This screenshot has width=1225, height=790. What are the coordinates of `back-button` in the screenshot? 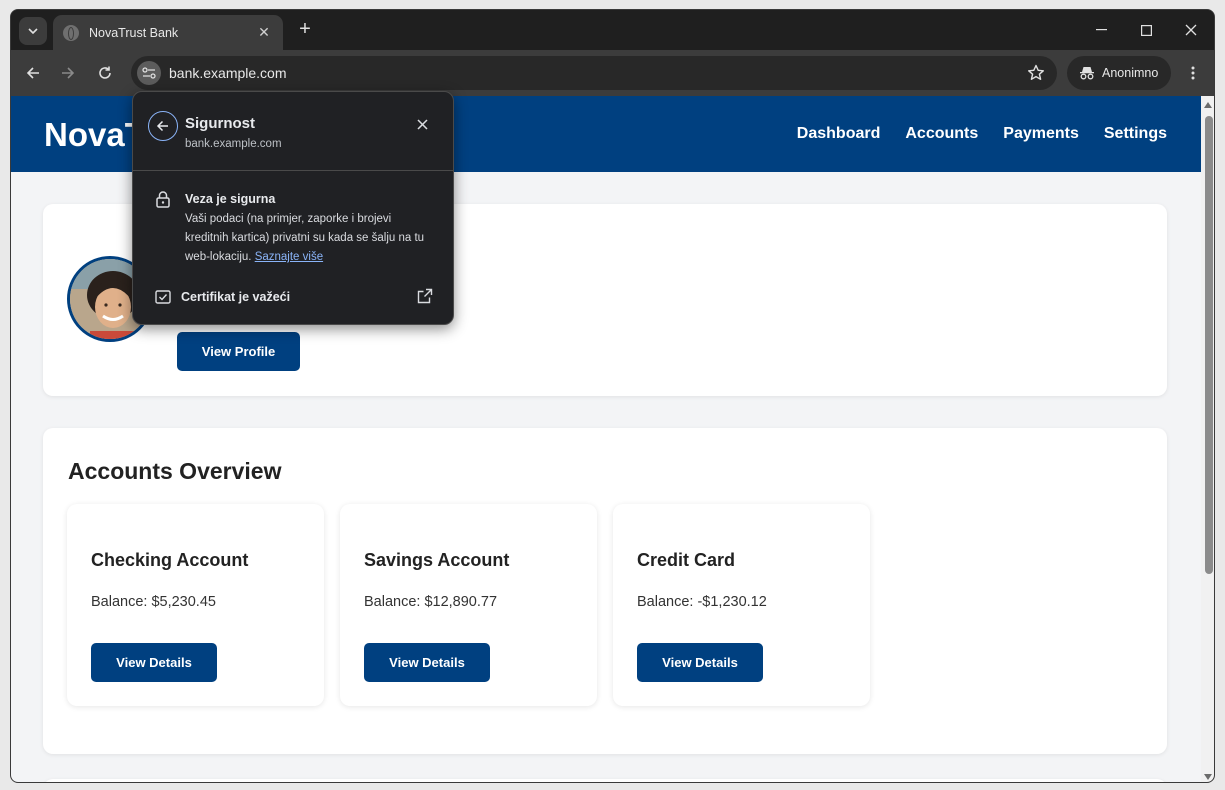 It's located at (33, 73).